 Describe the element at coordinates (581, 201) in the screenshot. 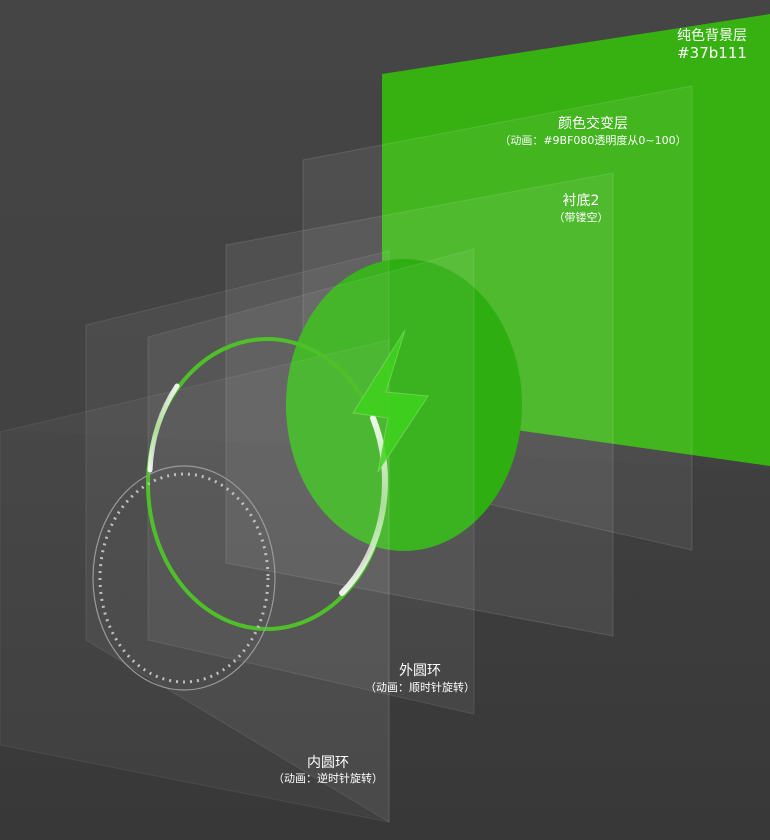

I see `base2-layer-title: 衬底2` at that location.